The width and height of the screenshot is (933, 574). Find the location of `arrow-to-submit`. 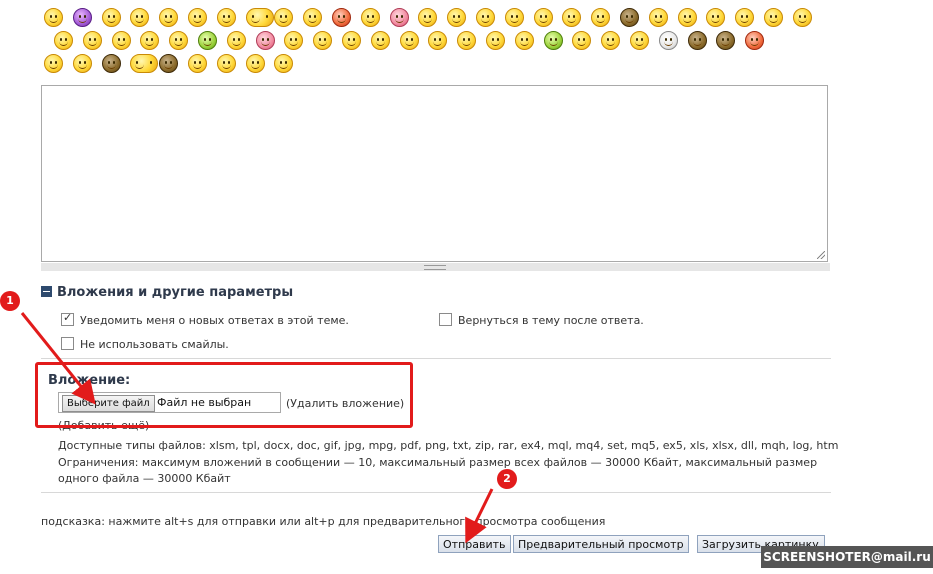

arrow-to-submit is located at coordinates (479, 516).